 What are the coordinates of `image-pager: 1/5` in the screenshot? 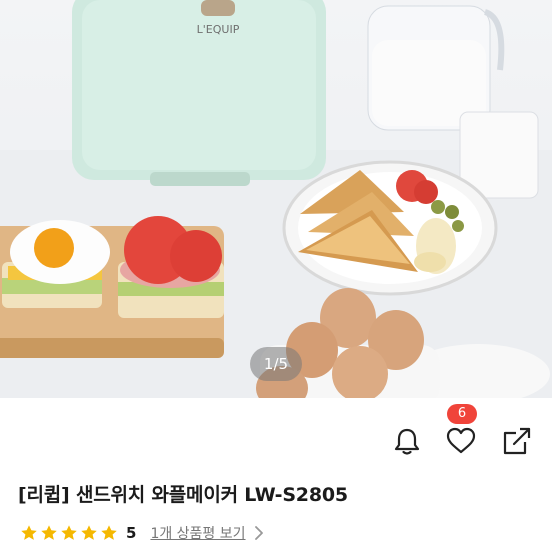 It's located at (276, 364).